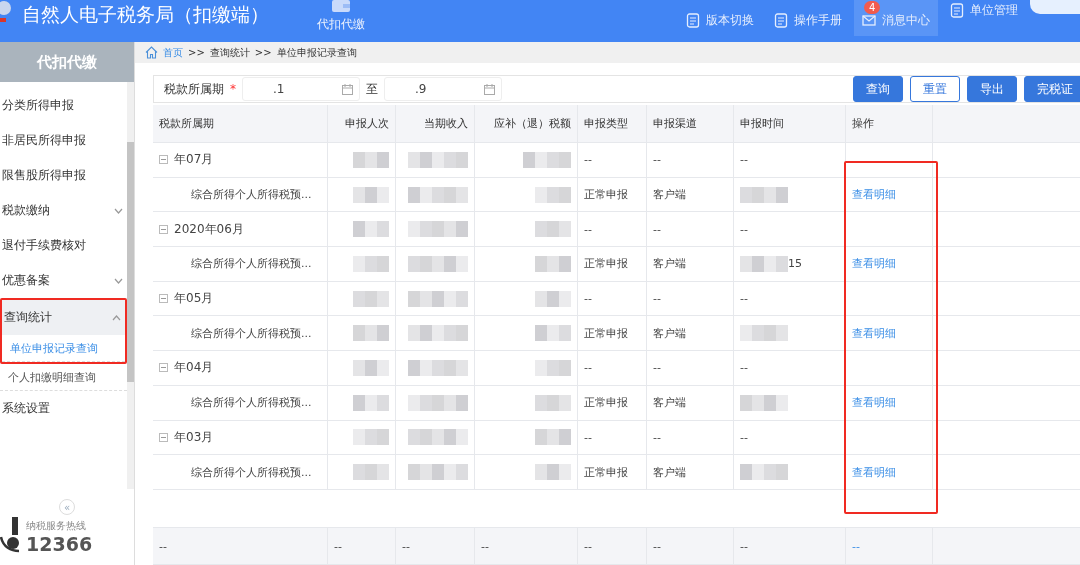 This screenshot has width=1080, height=565. I want to click on toolbar-button: 版本切换, so click(720, 18).